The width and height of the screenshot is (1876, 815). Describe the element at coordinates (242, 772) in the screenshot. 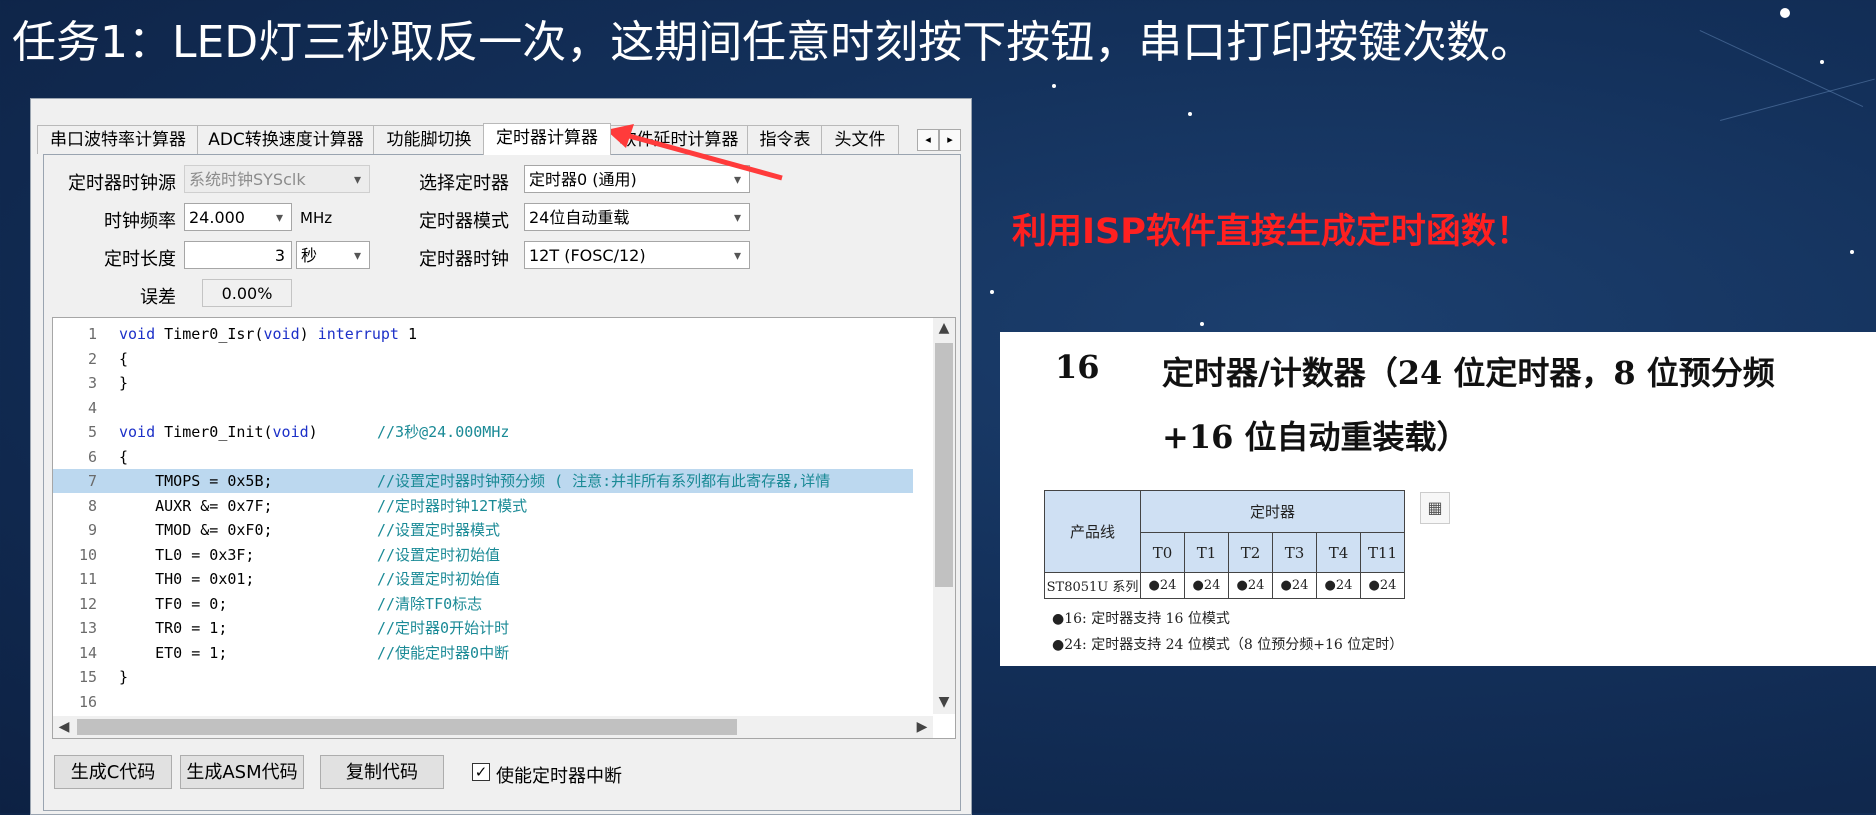

I see `generate-asm-code-button: 生成ASM代码` at that location.